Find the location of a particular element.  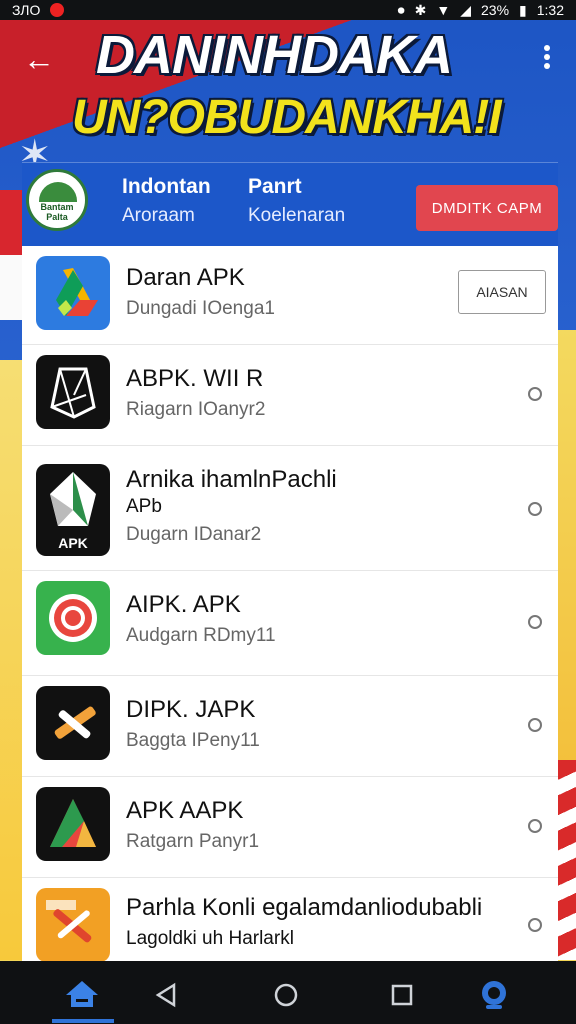

profile-col1-sub: Aroraam is located at coordinates (158, 215).